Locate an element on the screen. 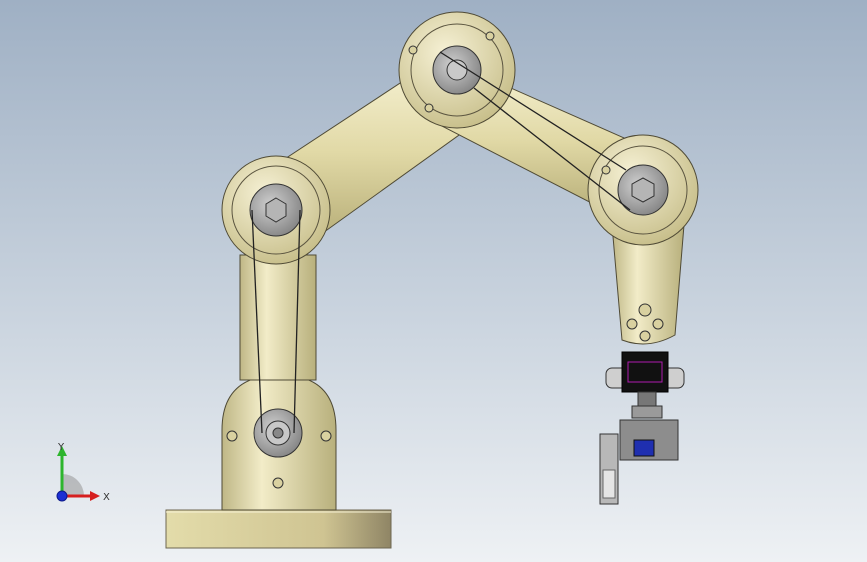 Image resolution: width=867 pixels, height=562 pixels. elbow-joint is located at coordinates (457, 70).